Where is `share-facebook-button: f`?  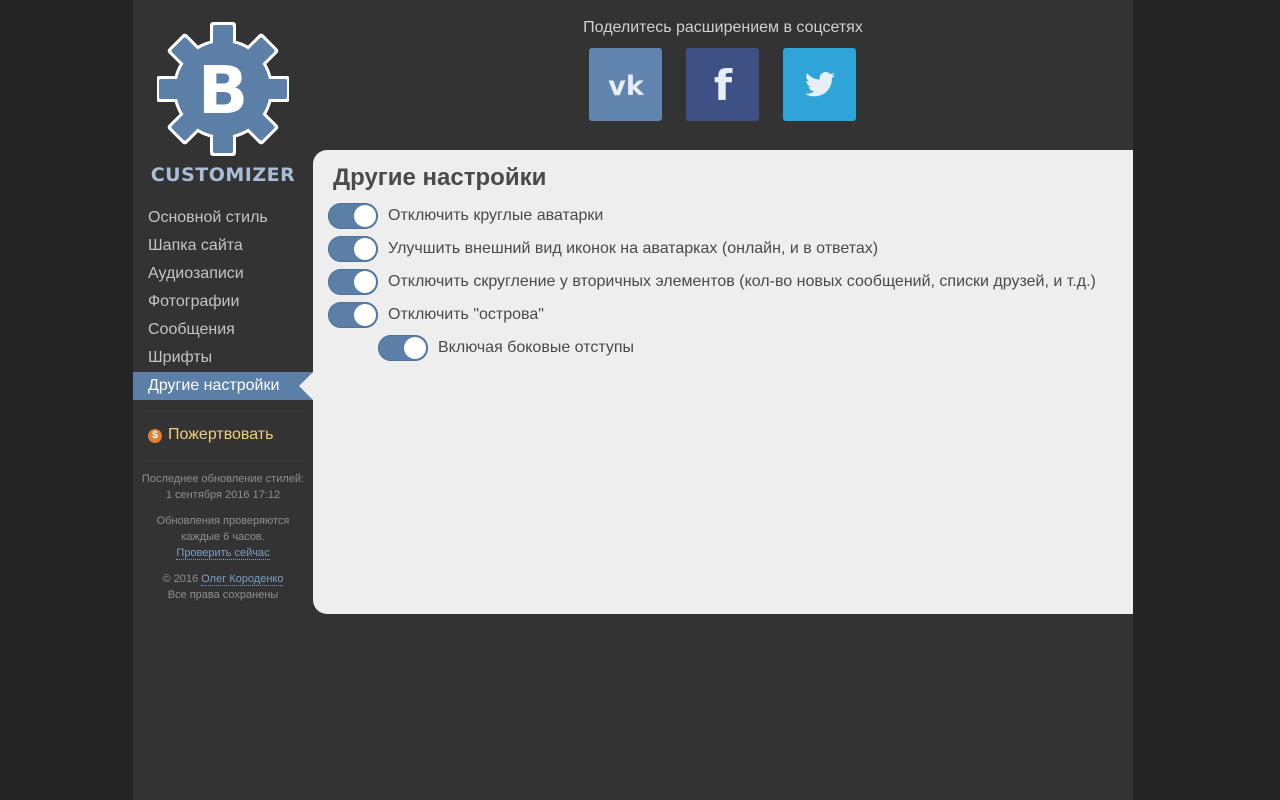
share-facebook-button: f is located at coordinates (722, 84).